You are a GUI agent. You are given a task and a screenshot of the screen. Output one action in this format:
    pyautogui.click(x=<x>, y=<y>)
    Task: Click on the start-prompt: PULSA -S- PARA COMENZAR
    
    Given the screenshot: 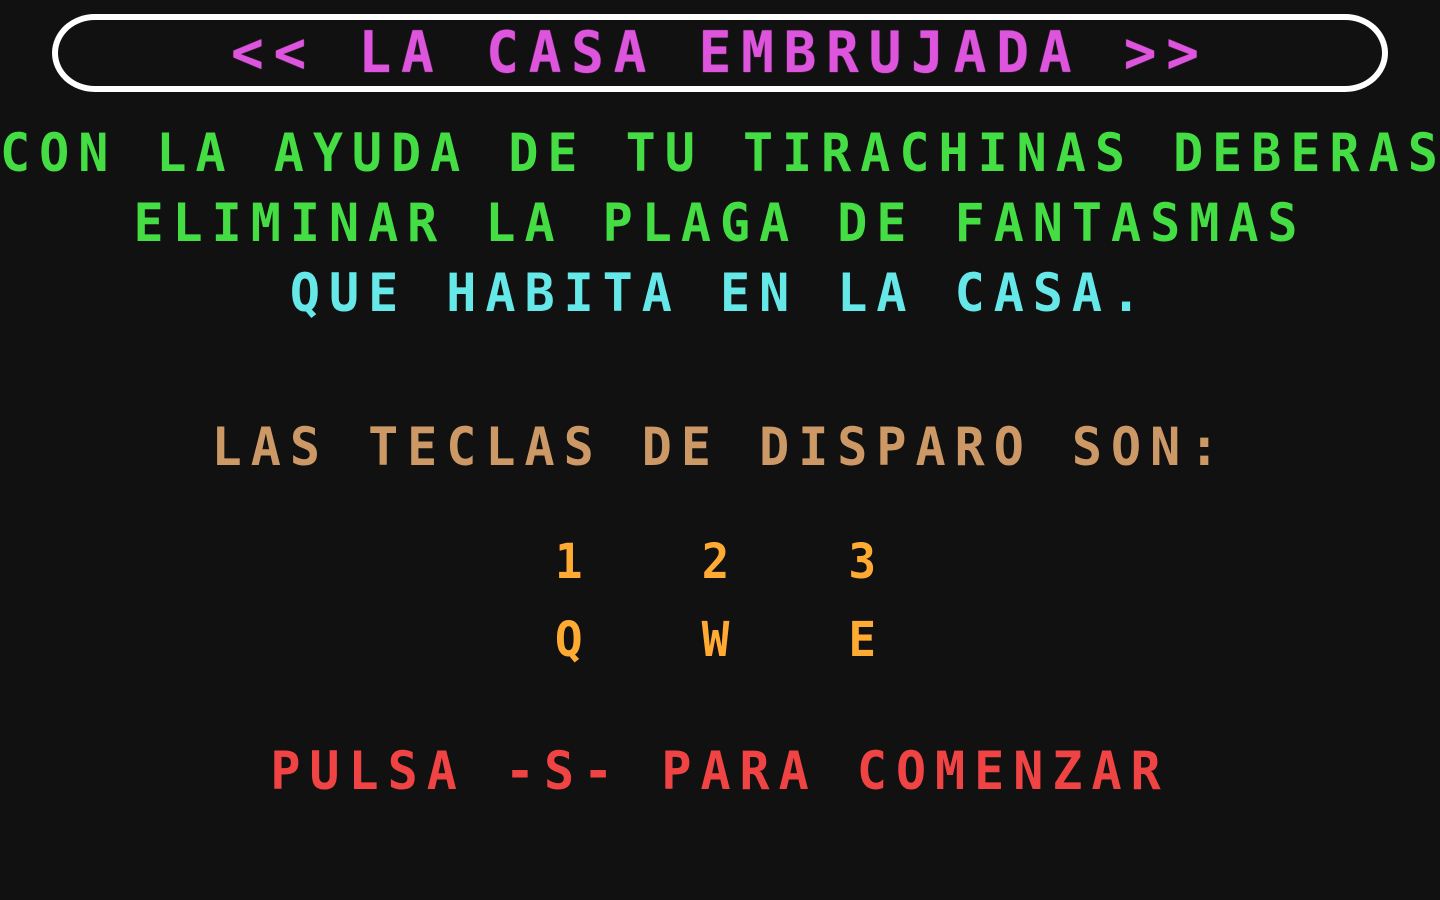 What is the action you would take?
    pyautogui.click(x=720, y=771)
    